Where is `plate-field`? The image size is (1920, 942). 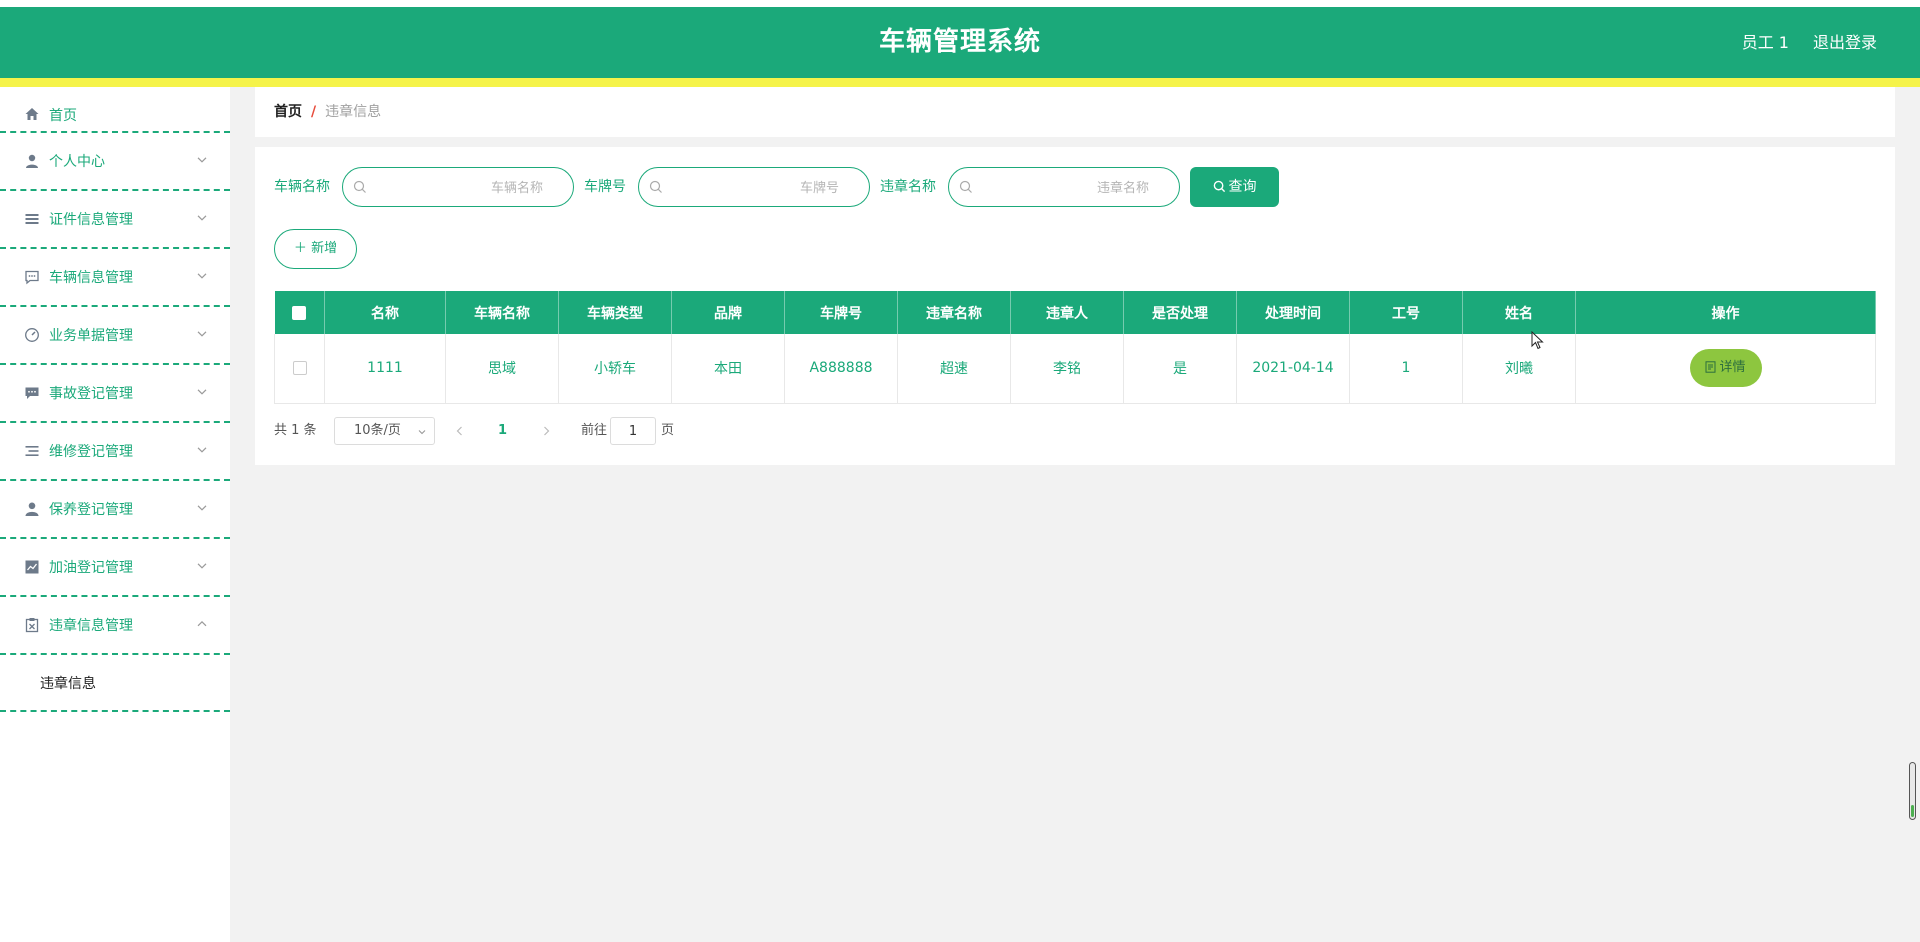
plate-field is located at coordinates (754, 187).